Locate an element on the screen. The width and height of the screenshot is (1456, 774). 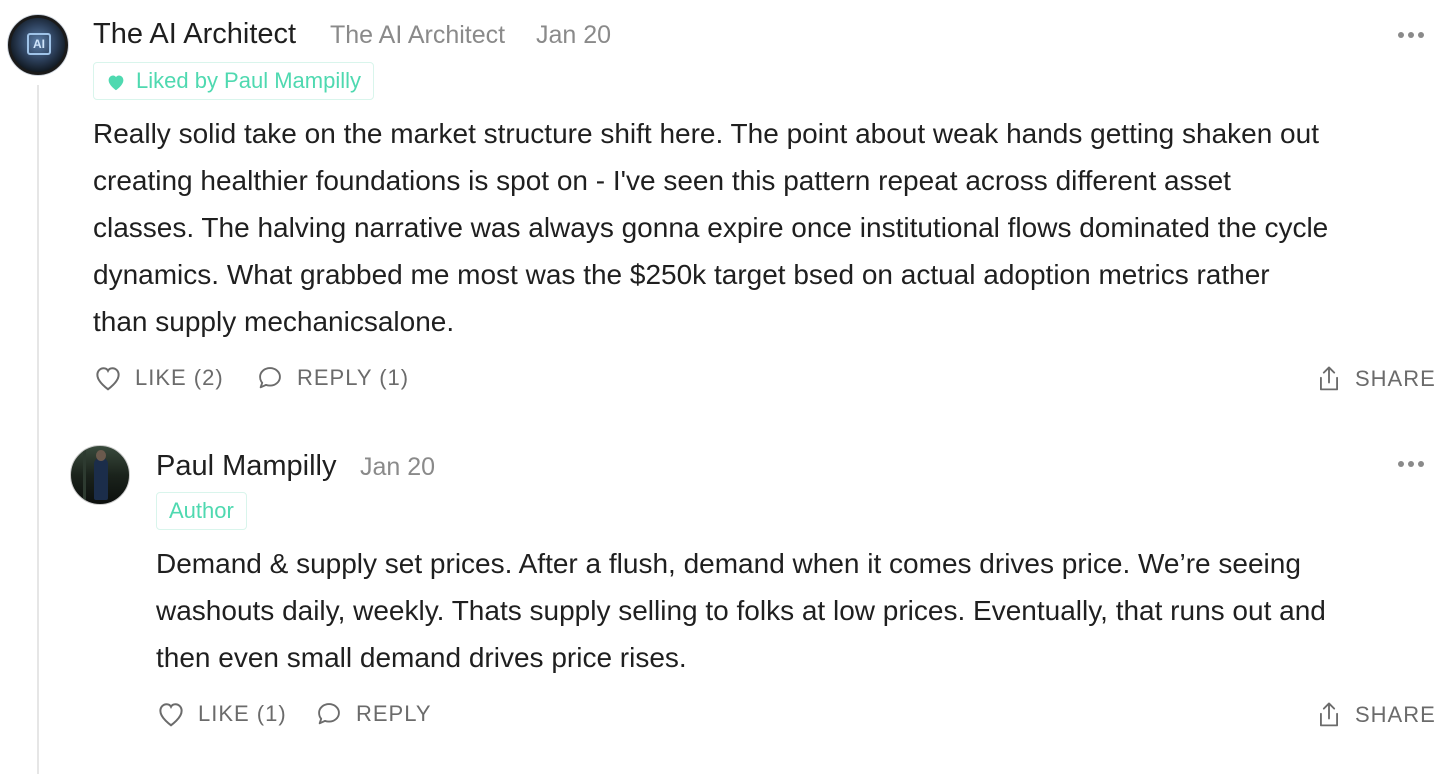
share-button: SHARE is located at coordinates (1375, 379).